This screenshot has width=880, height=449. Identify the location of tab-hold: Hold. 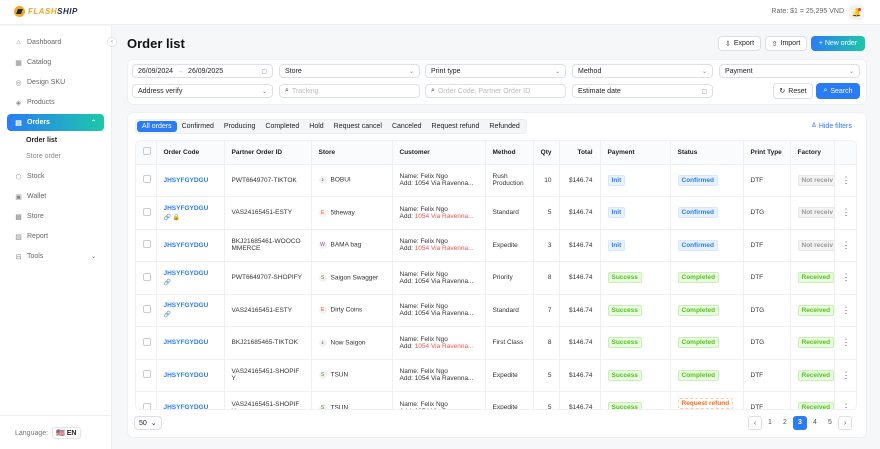
(316, 126).